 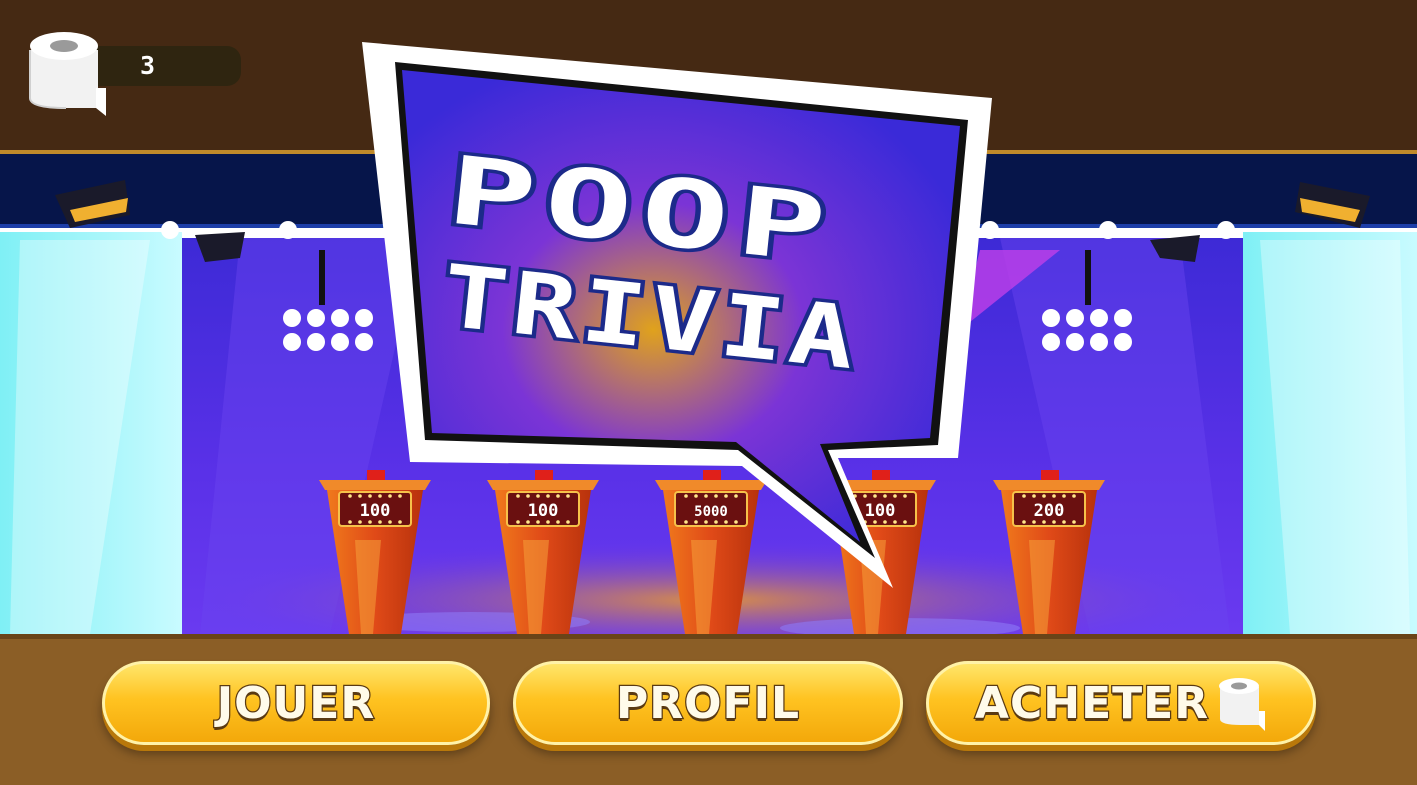 I want to click on roll-counter: 3, so click(x=168, y=66).